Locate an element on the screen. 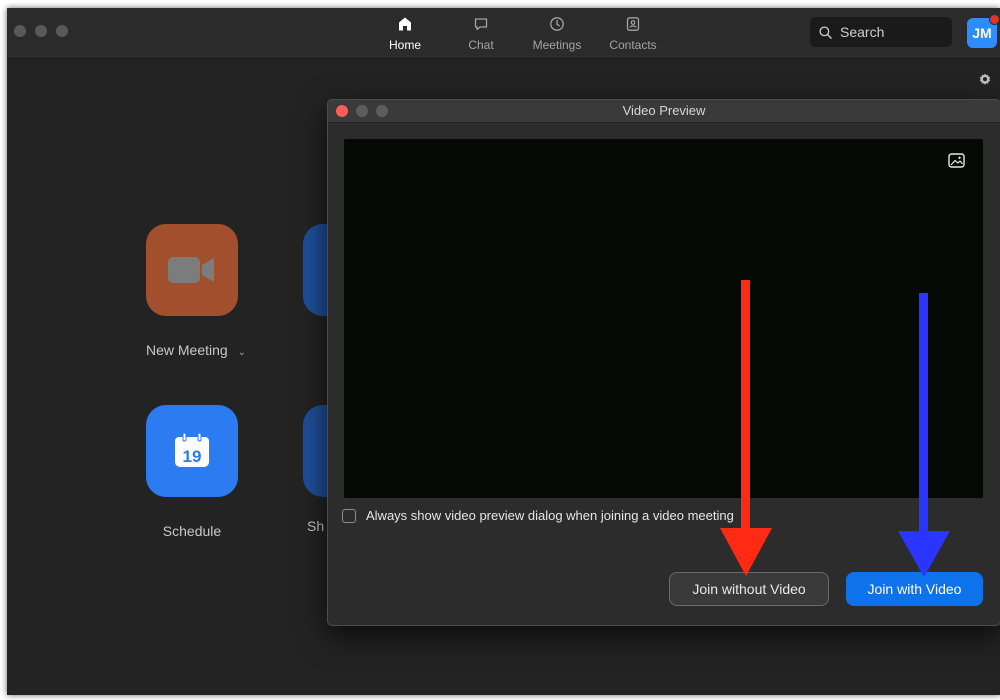 The image size is (1000, 700). schedule-label: Schedule is located at coordinates (192, 531).